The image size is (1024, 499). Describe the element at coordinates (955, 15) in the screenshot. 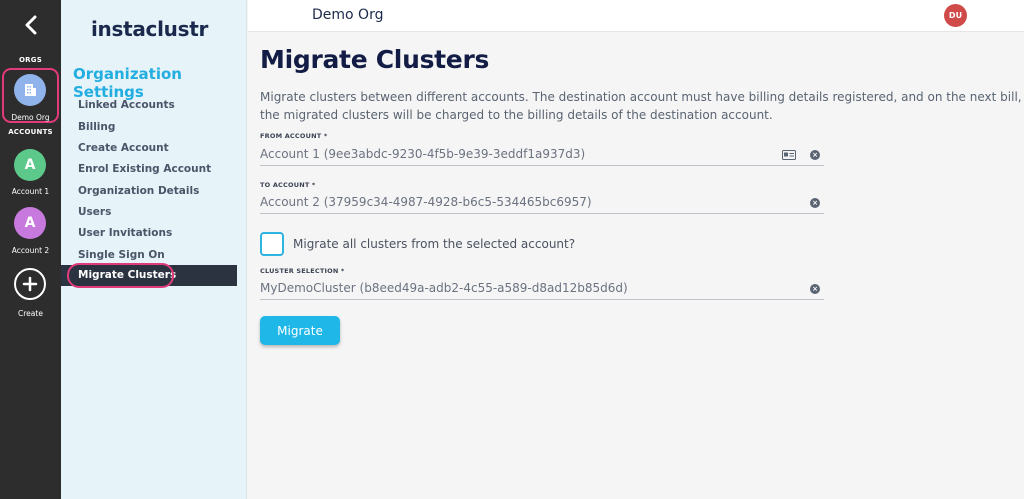

I see `user-avatar: DU` at that location.